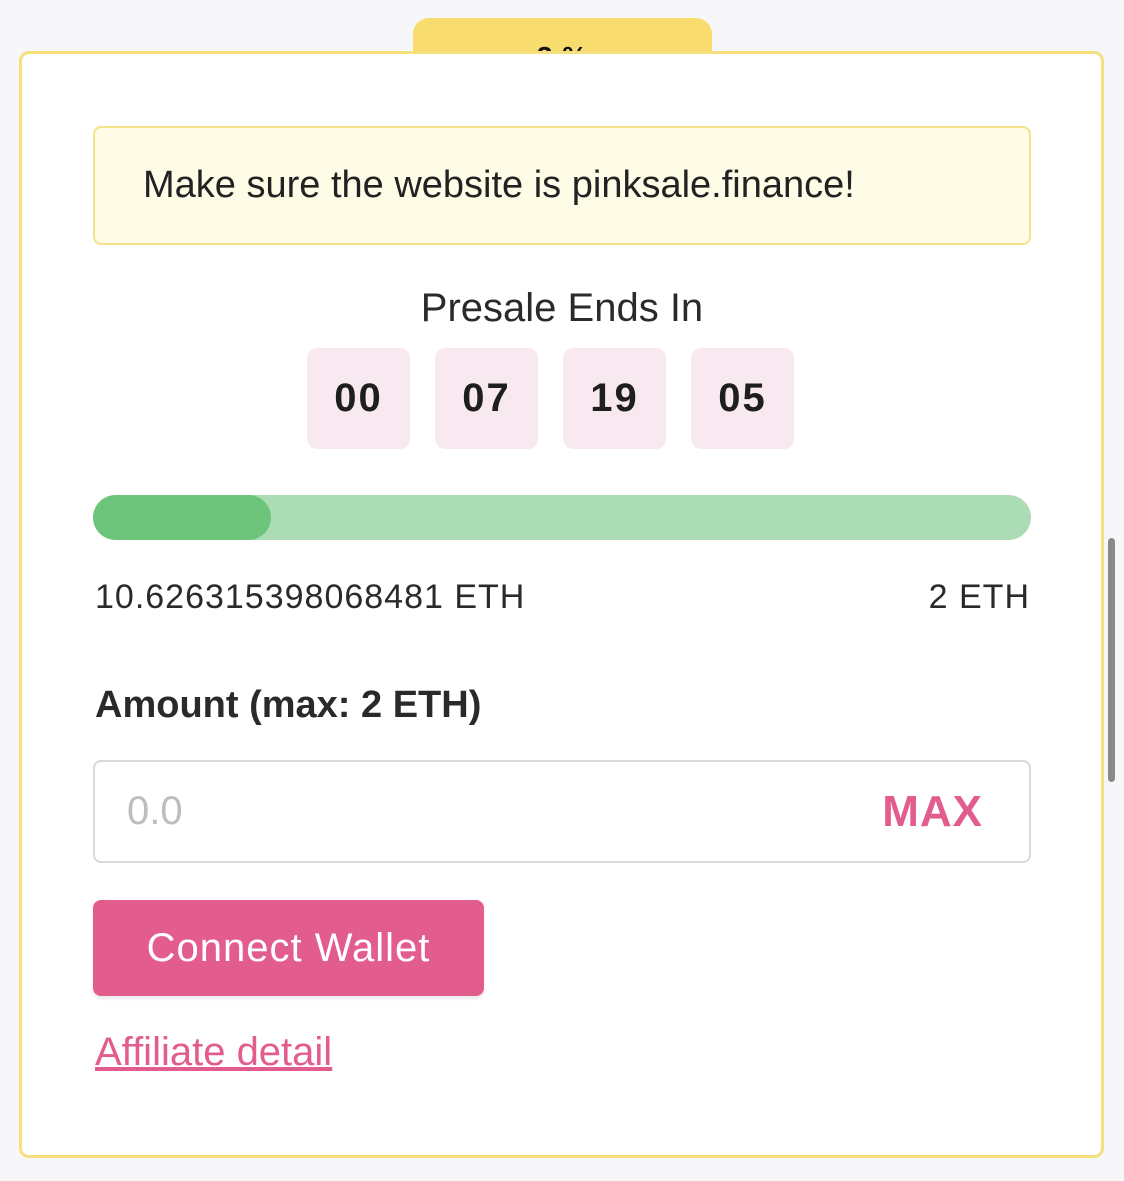 This screenshot has width=1124, height=1181. Describe the element at coordinates (562, 517) in the screenshot. I see `progress-bar` at that location.